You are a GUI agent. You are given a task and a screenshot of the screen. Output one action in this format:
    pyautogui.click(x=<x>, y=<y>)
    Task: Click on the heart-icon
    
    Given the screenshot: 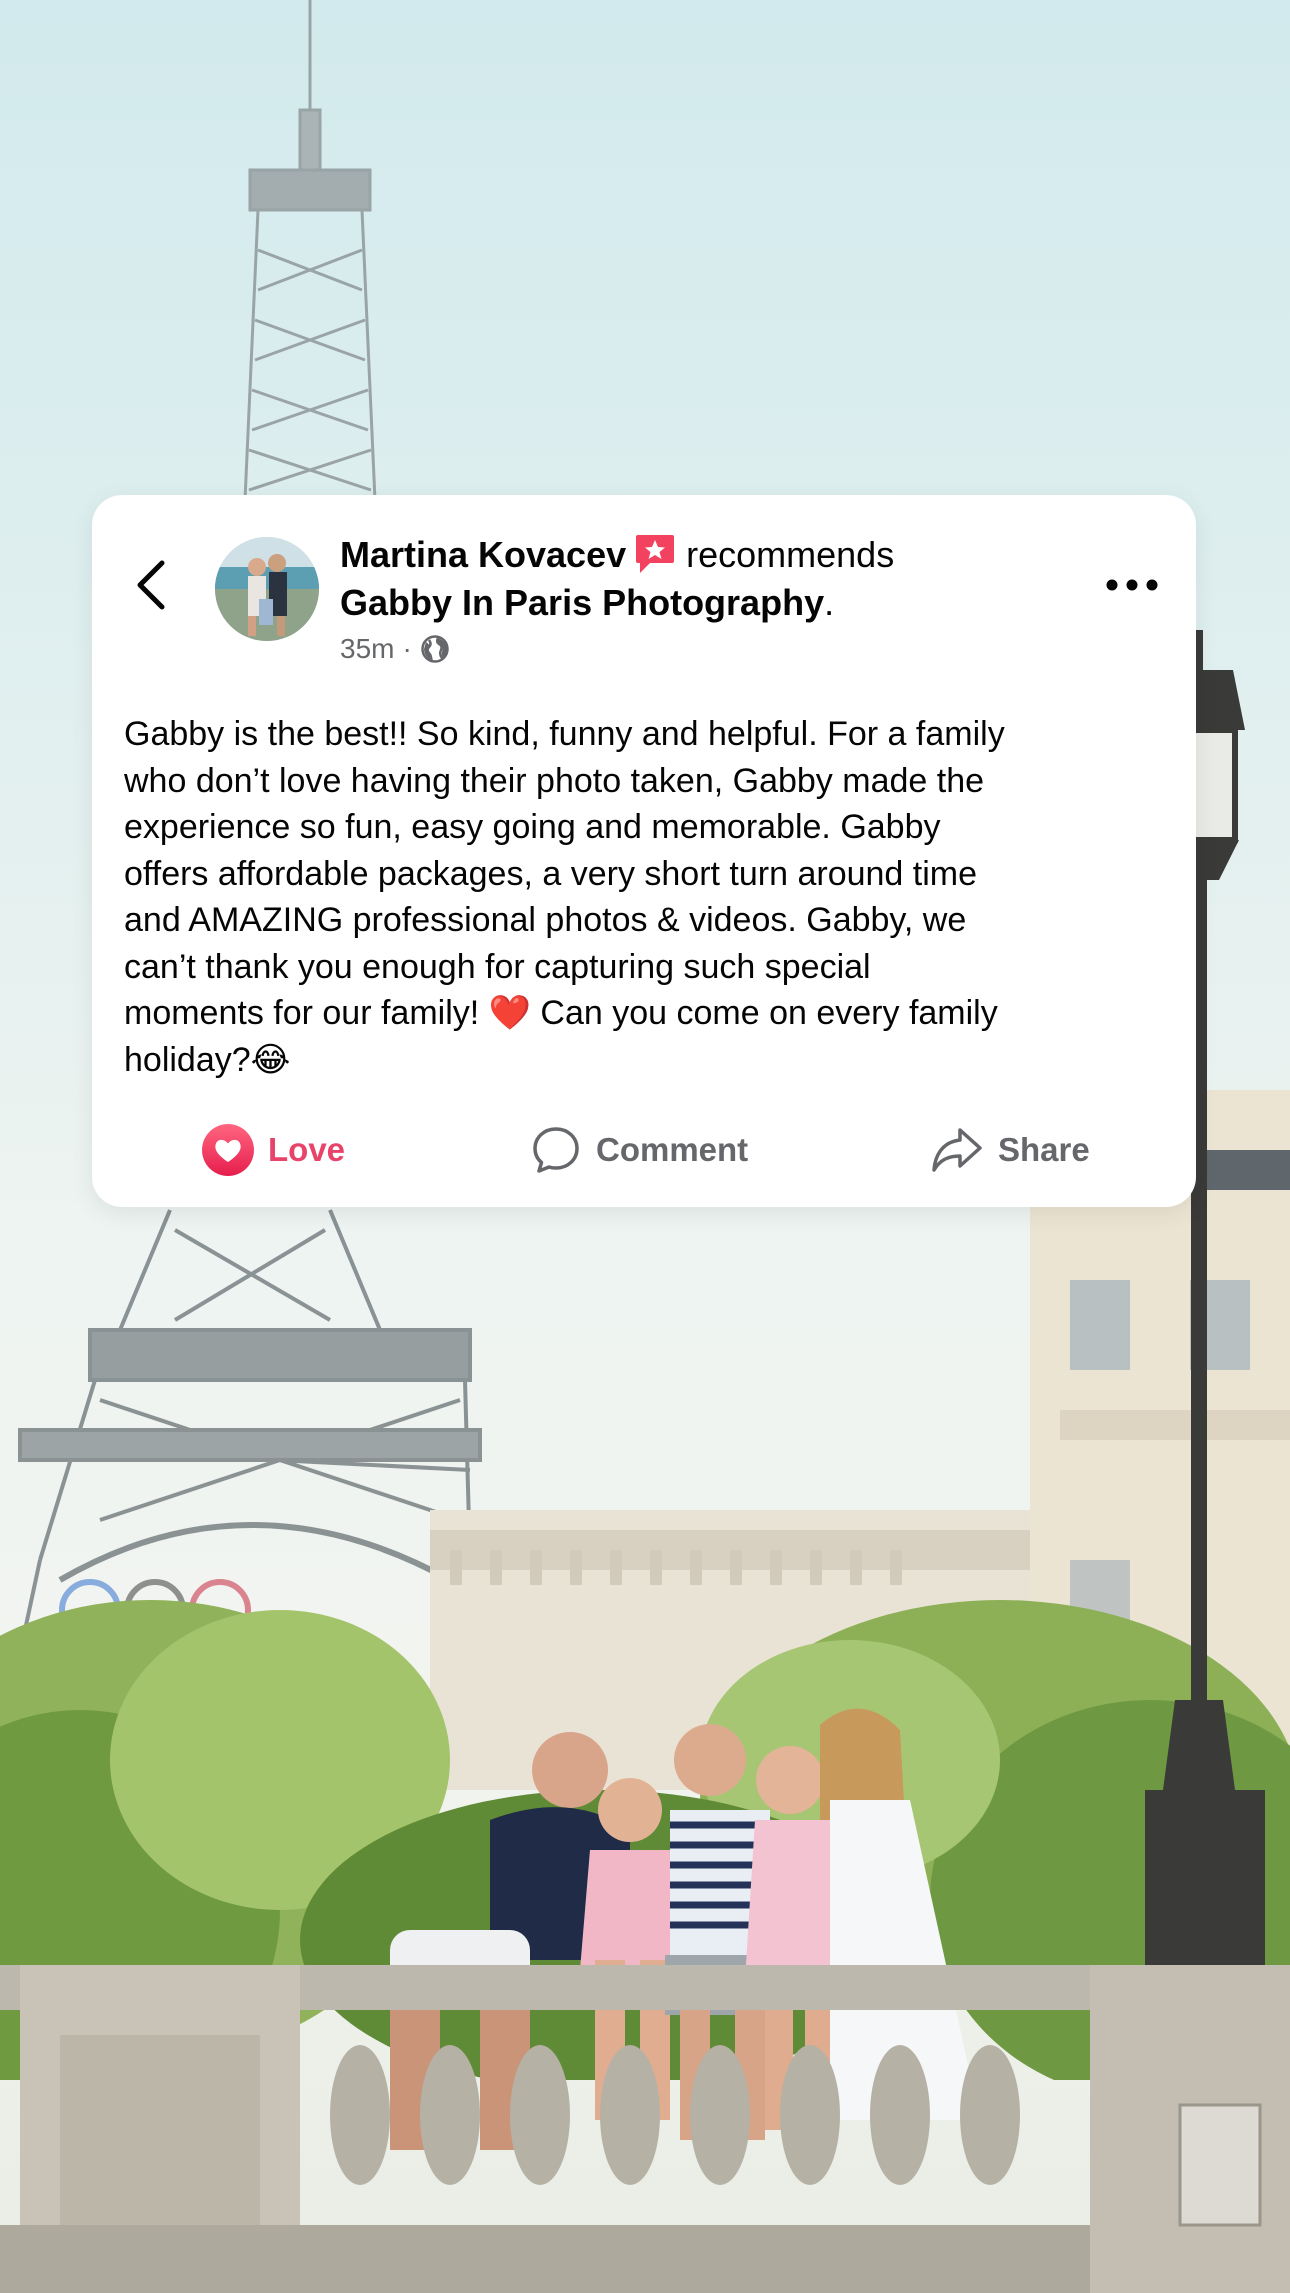 What is the action you would take?
    pyautogui.click(x=228, y=1150)
    